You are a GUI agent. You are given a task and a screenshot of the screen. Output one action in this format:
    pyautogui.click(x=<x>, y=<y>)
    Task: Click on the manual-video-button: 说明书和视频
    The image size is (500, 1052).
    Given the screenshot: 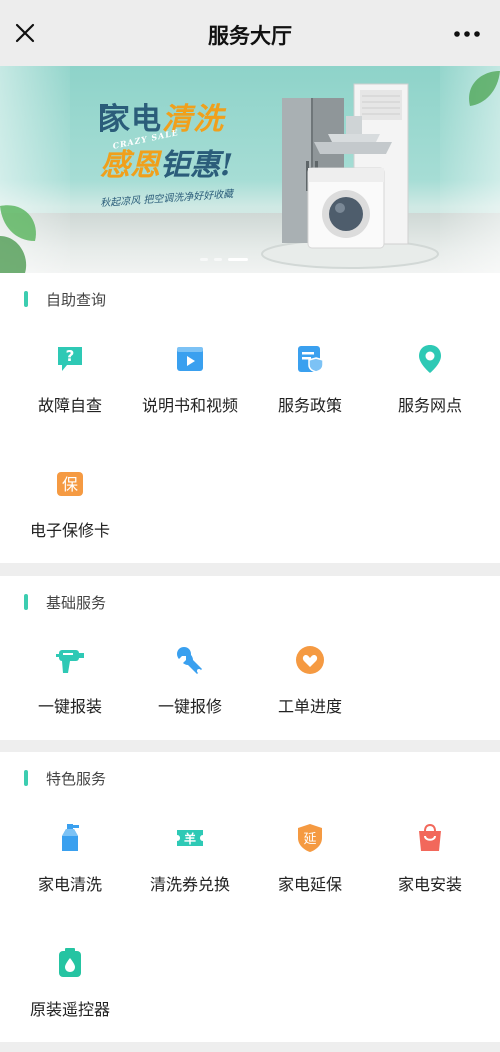 What is the action you would take?
    pyautogui.click(x=190, y=388)
    